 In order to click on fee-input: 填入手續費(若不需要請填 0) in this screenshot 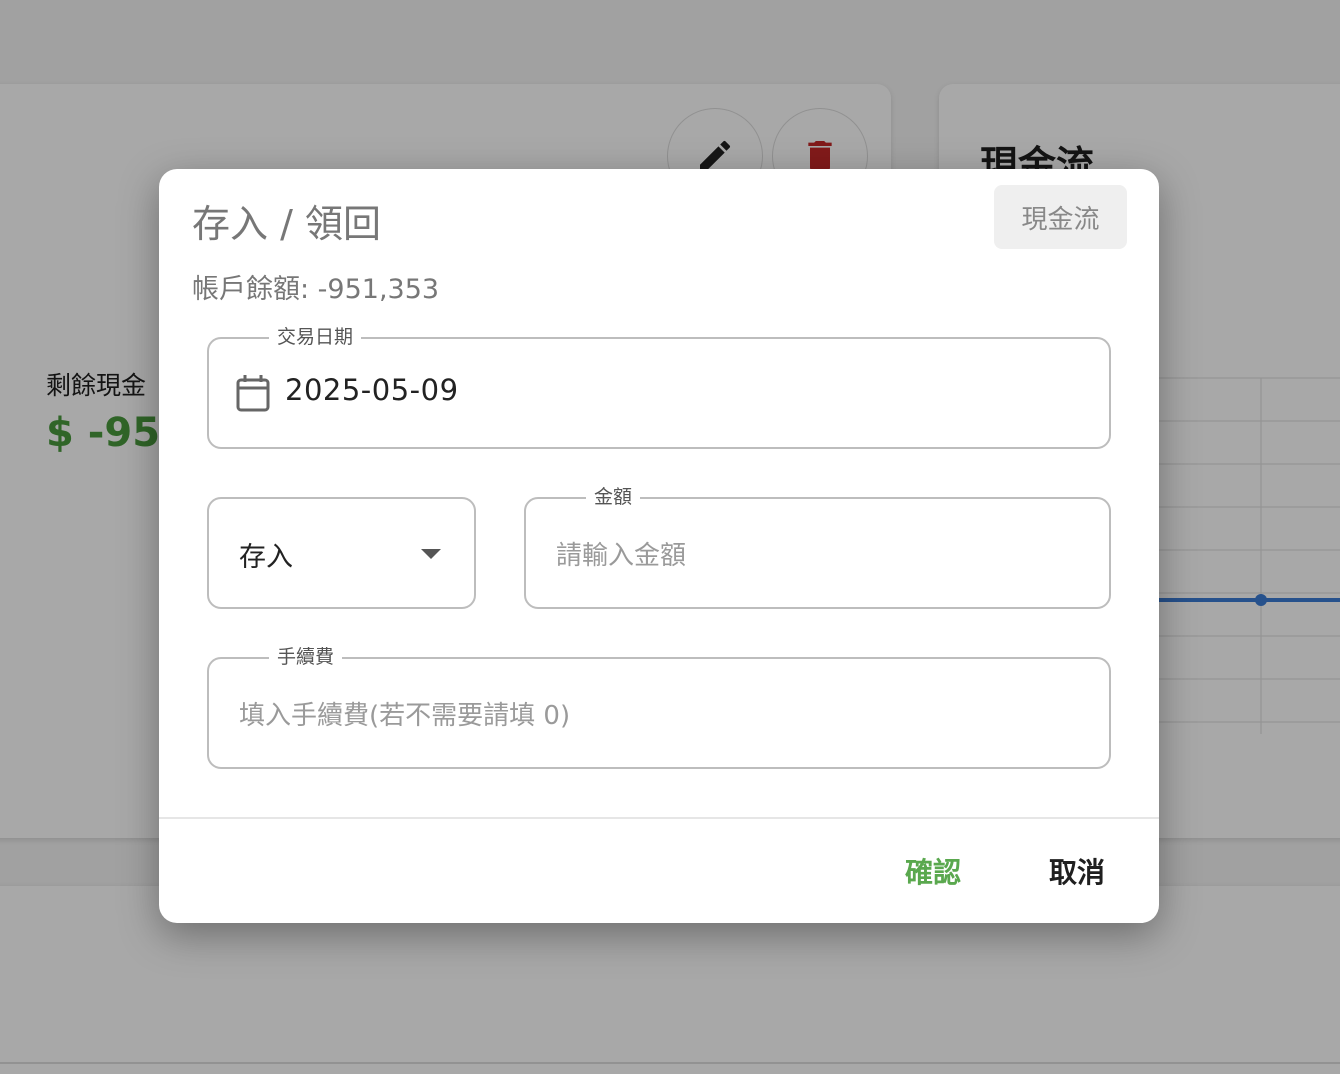, I will do `click(404, 713)`.